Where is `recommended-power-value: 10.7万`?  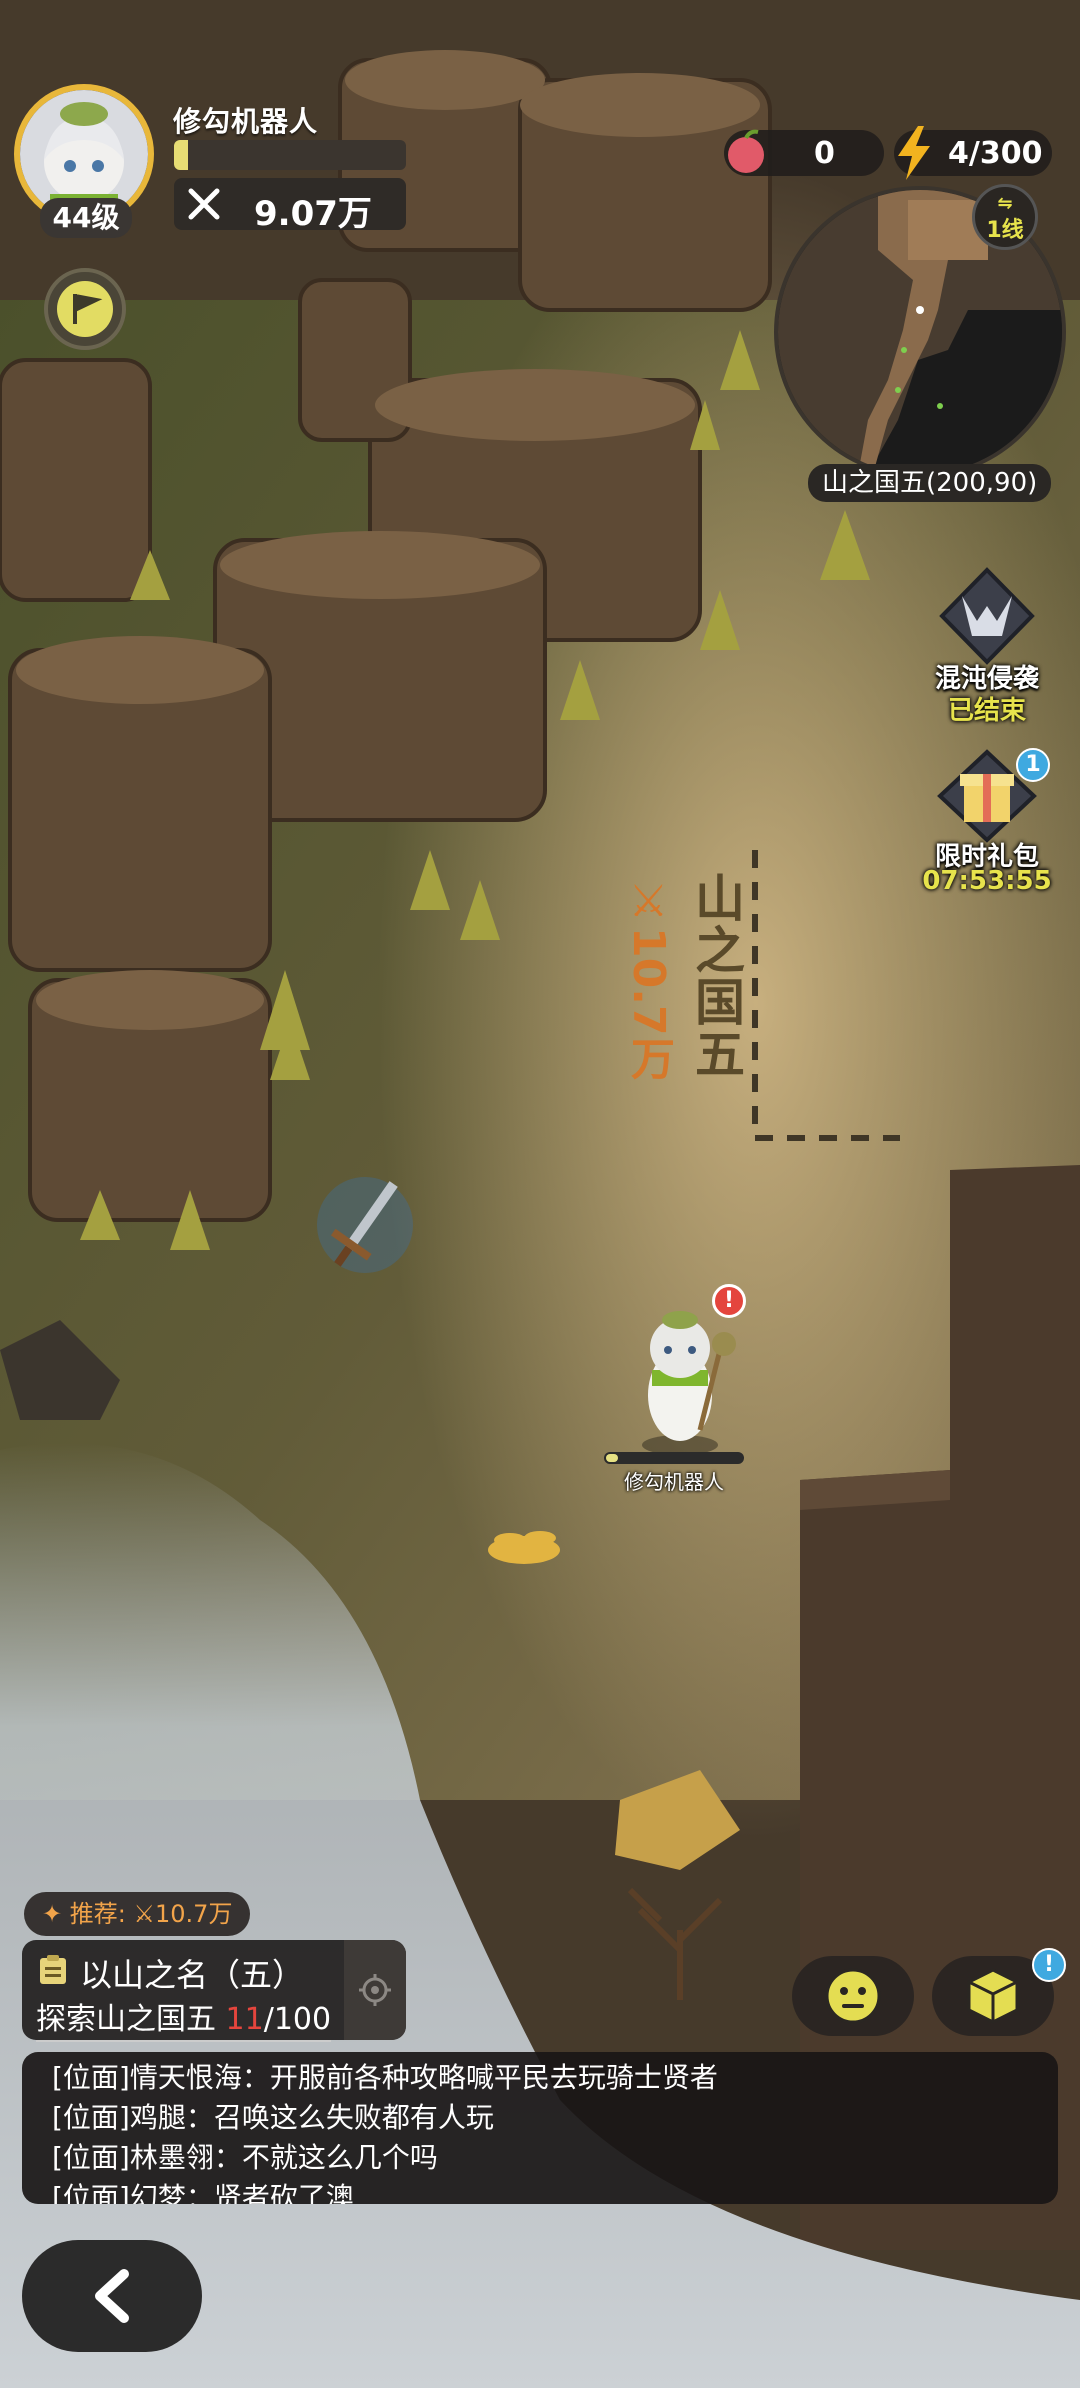 recommended-power-value: 10.7万 is located at coordinates (194, 1914).